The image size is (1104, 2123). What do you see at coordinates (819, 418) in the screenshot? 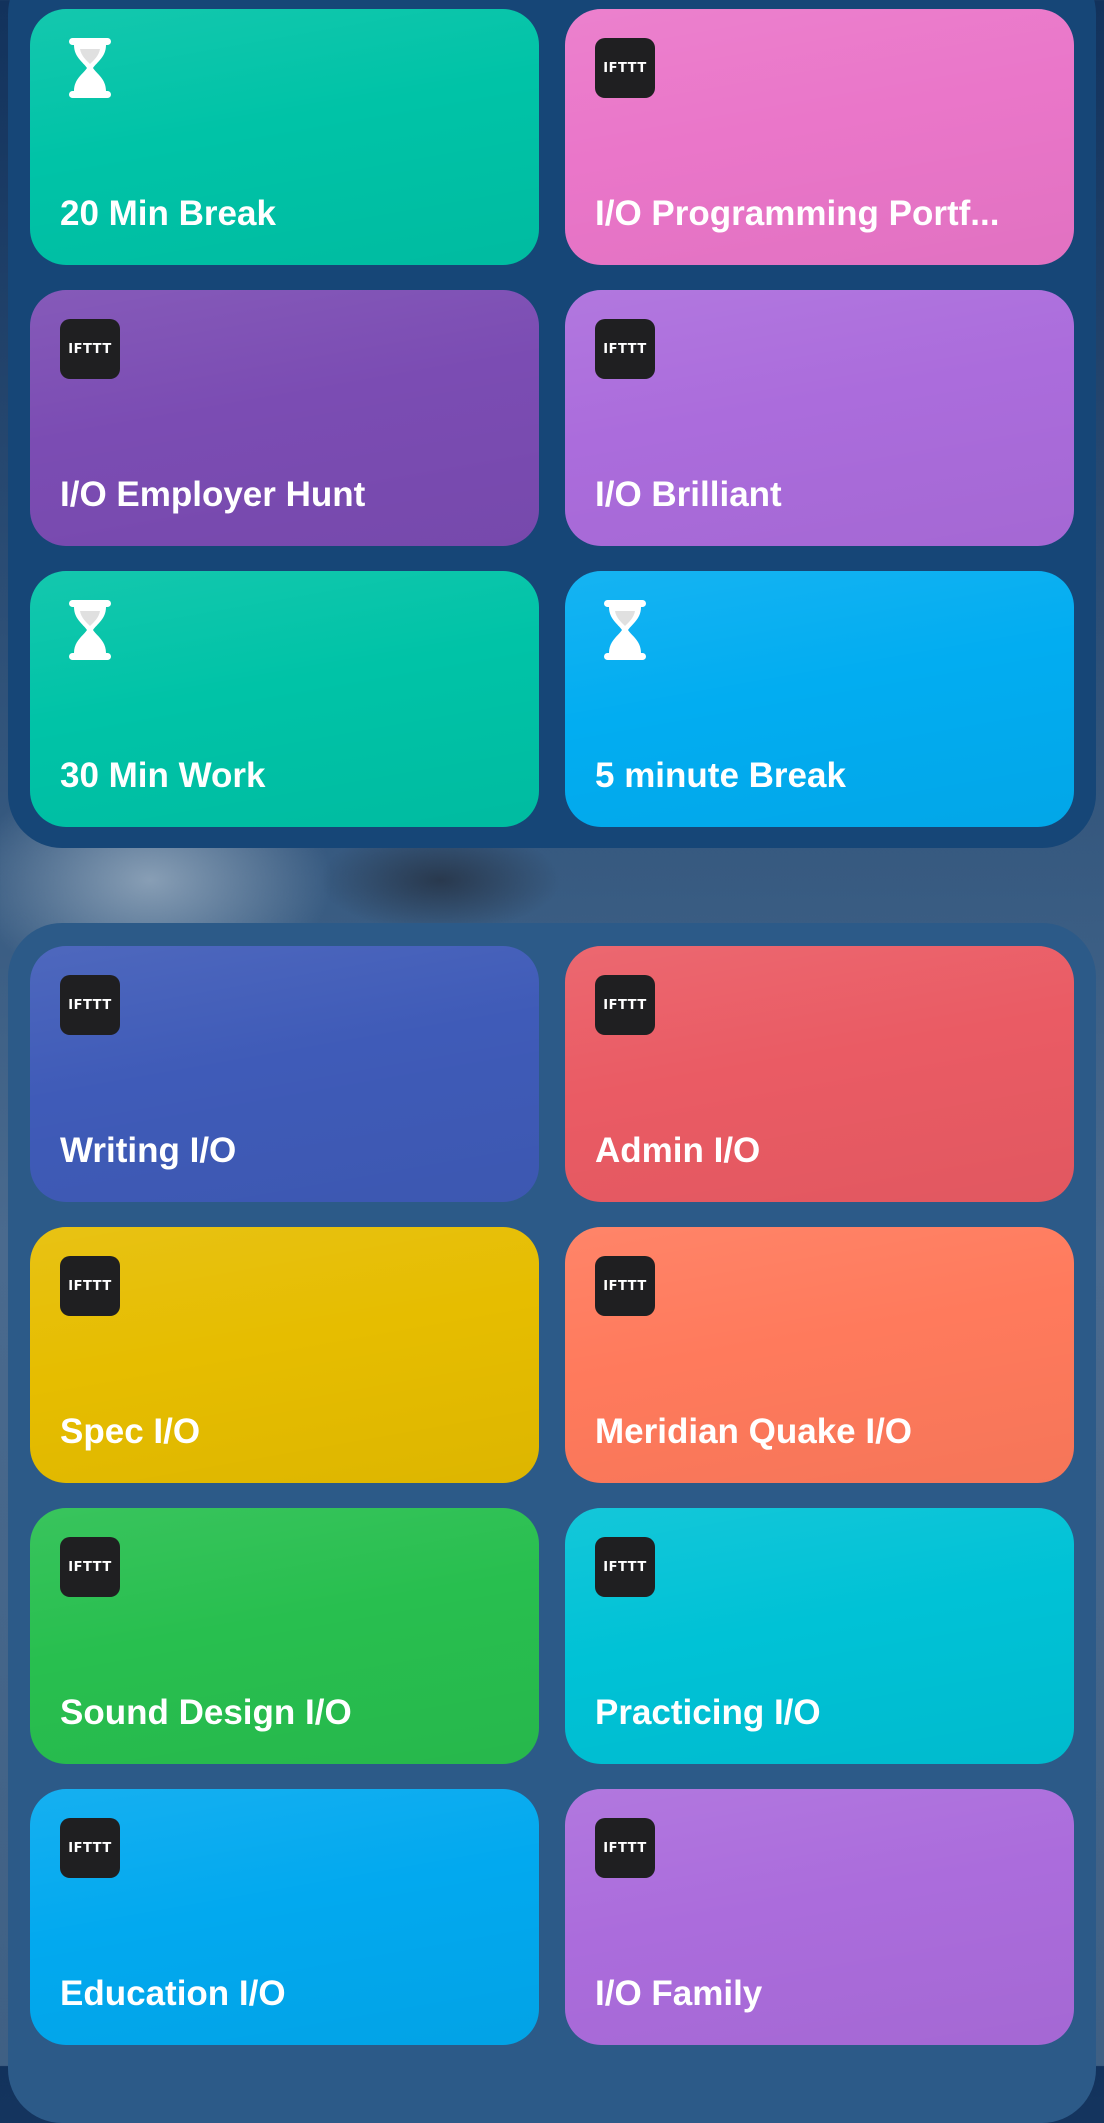
I see `shortcut-tile-io-brilliant: IFTTT I/O Brilliant` at bounding box center [819, 418].